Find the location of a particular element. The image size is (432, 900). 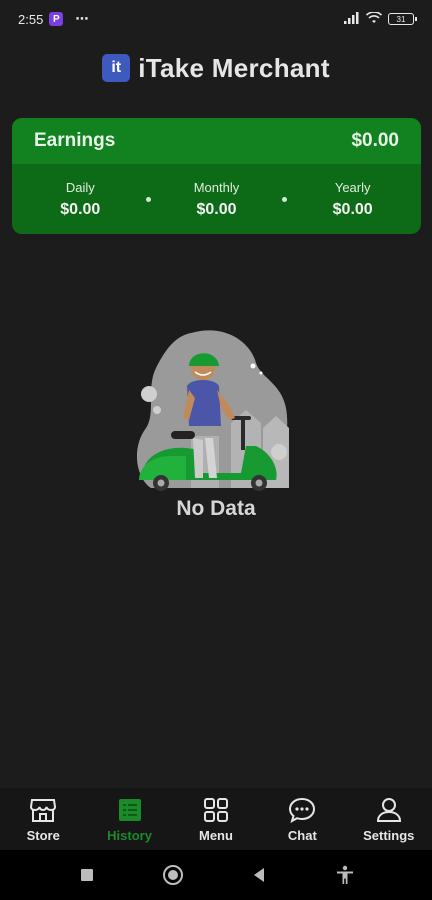

earnings-label: Earnings is located at coordinates (75, 140).